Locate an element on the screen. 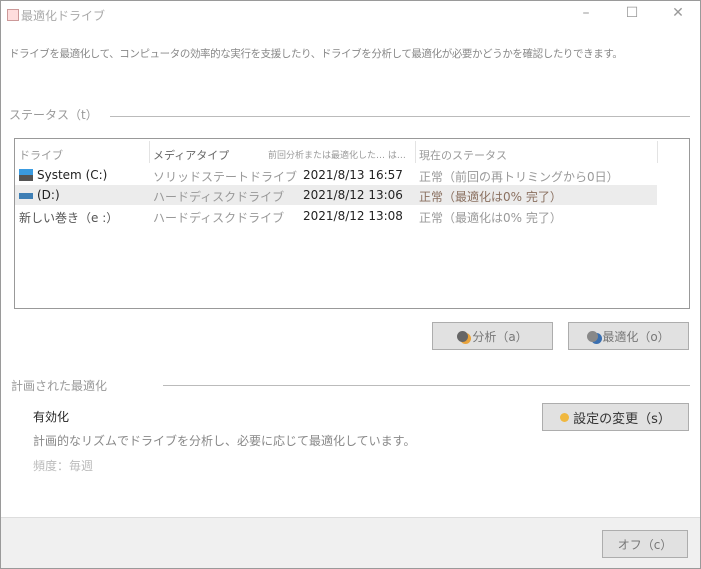 The width and height of the screenshot is (701, 569). change-settings-label: 設定の変更（s） is located at coordinates (622, 419).